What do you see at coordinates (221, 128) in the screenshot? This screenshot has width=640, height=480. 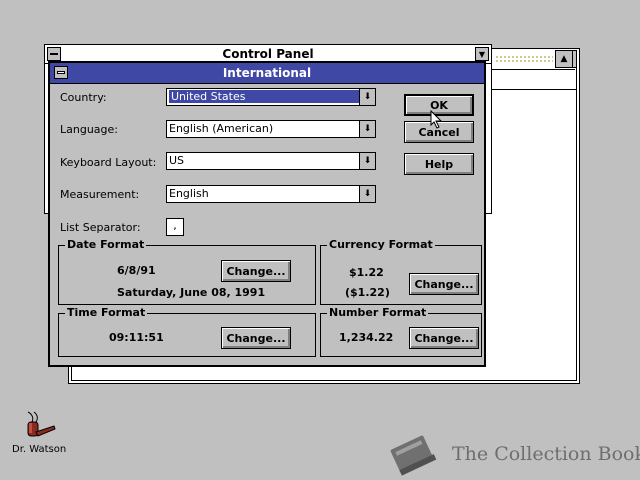 I see `language-value: English (American)` at bounding box center [221, 128].